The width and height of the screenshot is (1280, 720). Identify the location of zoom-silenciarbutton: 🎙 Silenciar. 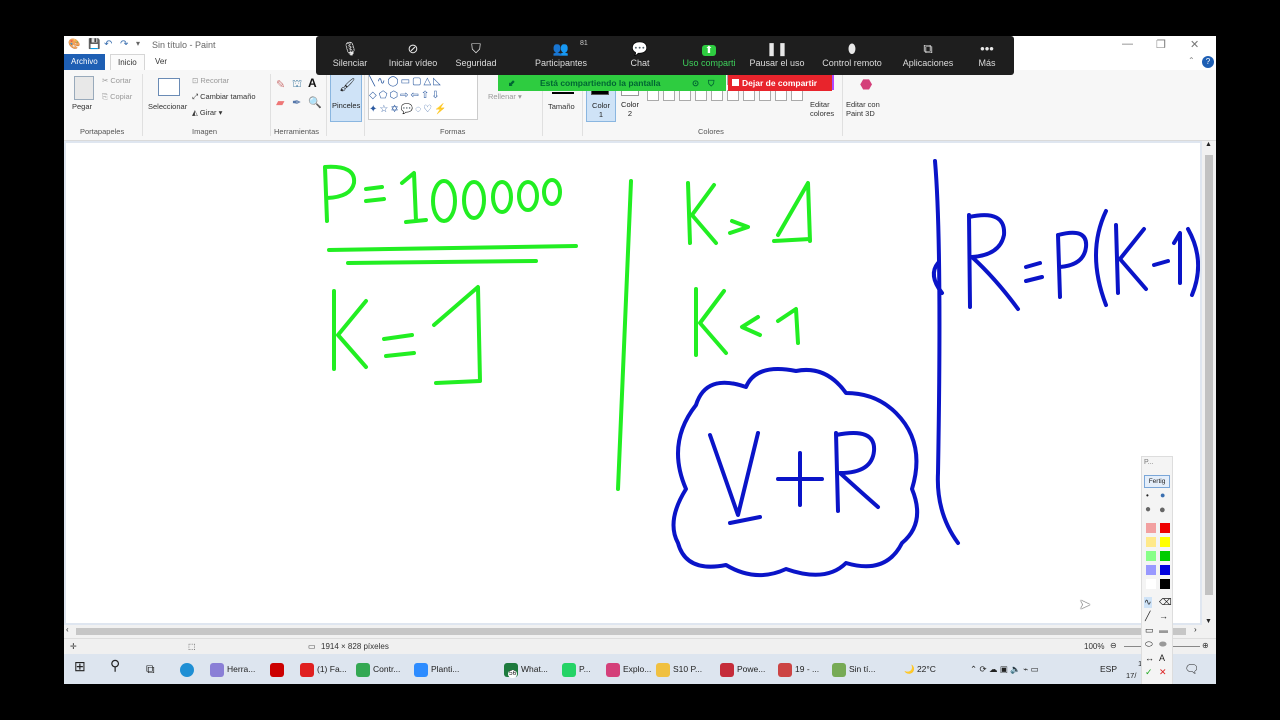
(350, 55).